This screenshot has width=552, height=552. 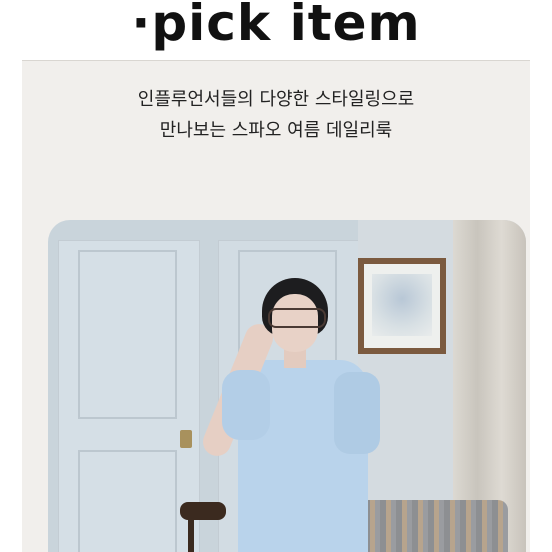 What do you see at coordinates (186, 439) in the screenshot?
I see `door-knob` at bounding box center [186, 439].